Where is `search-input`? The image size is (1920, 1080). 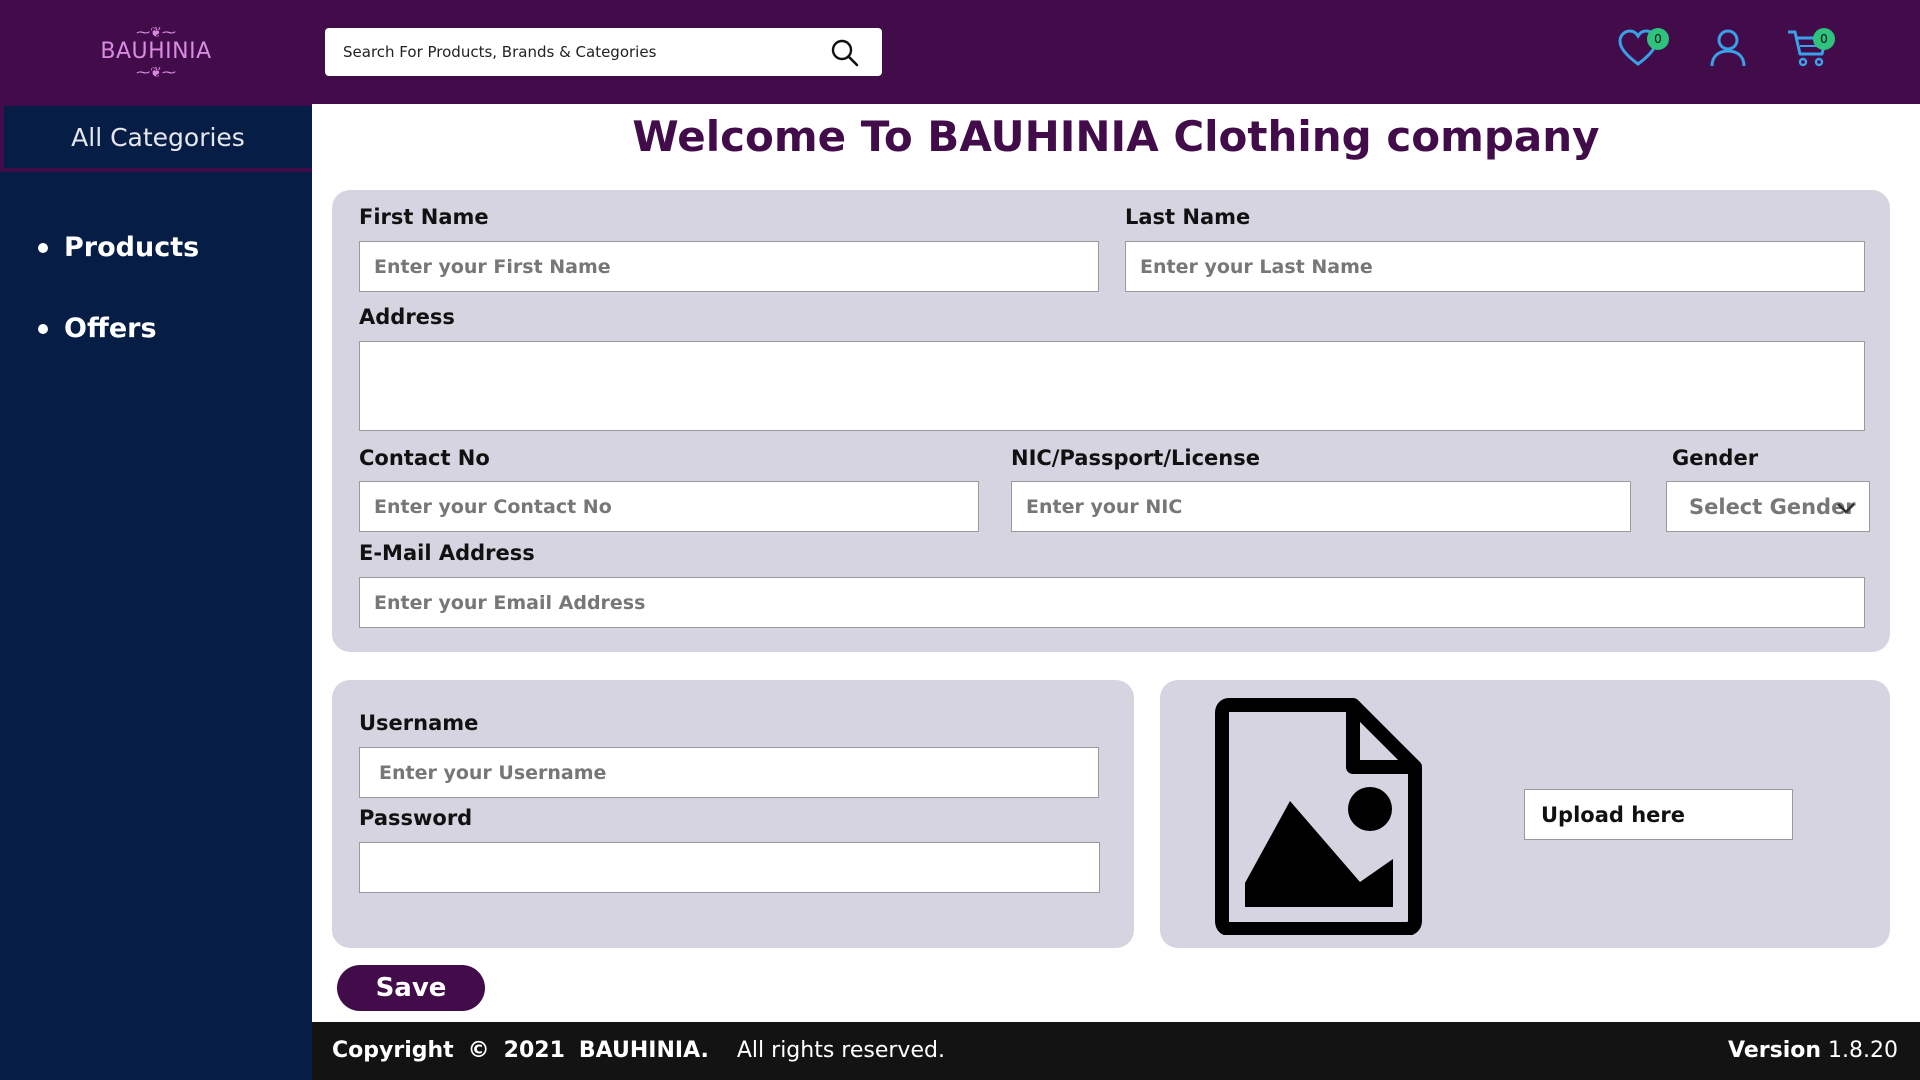 search-input is located at coordinates (565, 52).